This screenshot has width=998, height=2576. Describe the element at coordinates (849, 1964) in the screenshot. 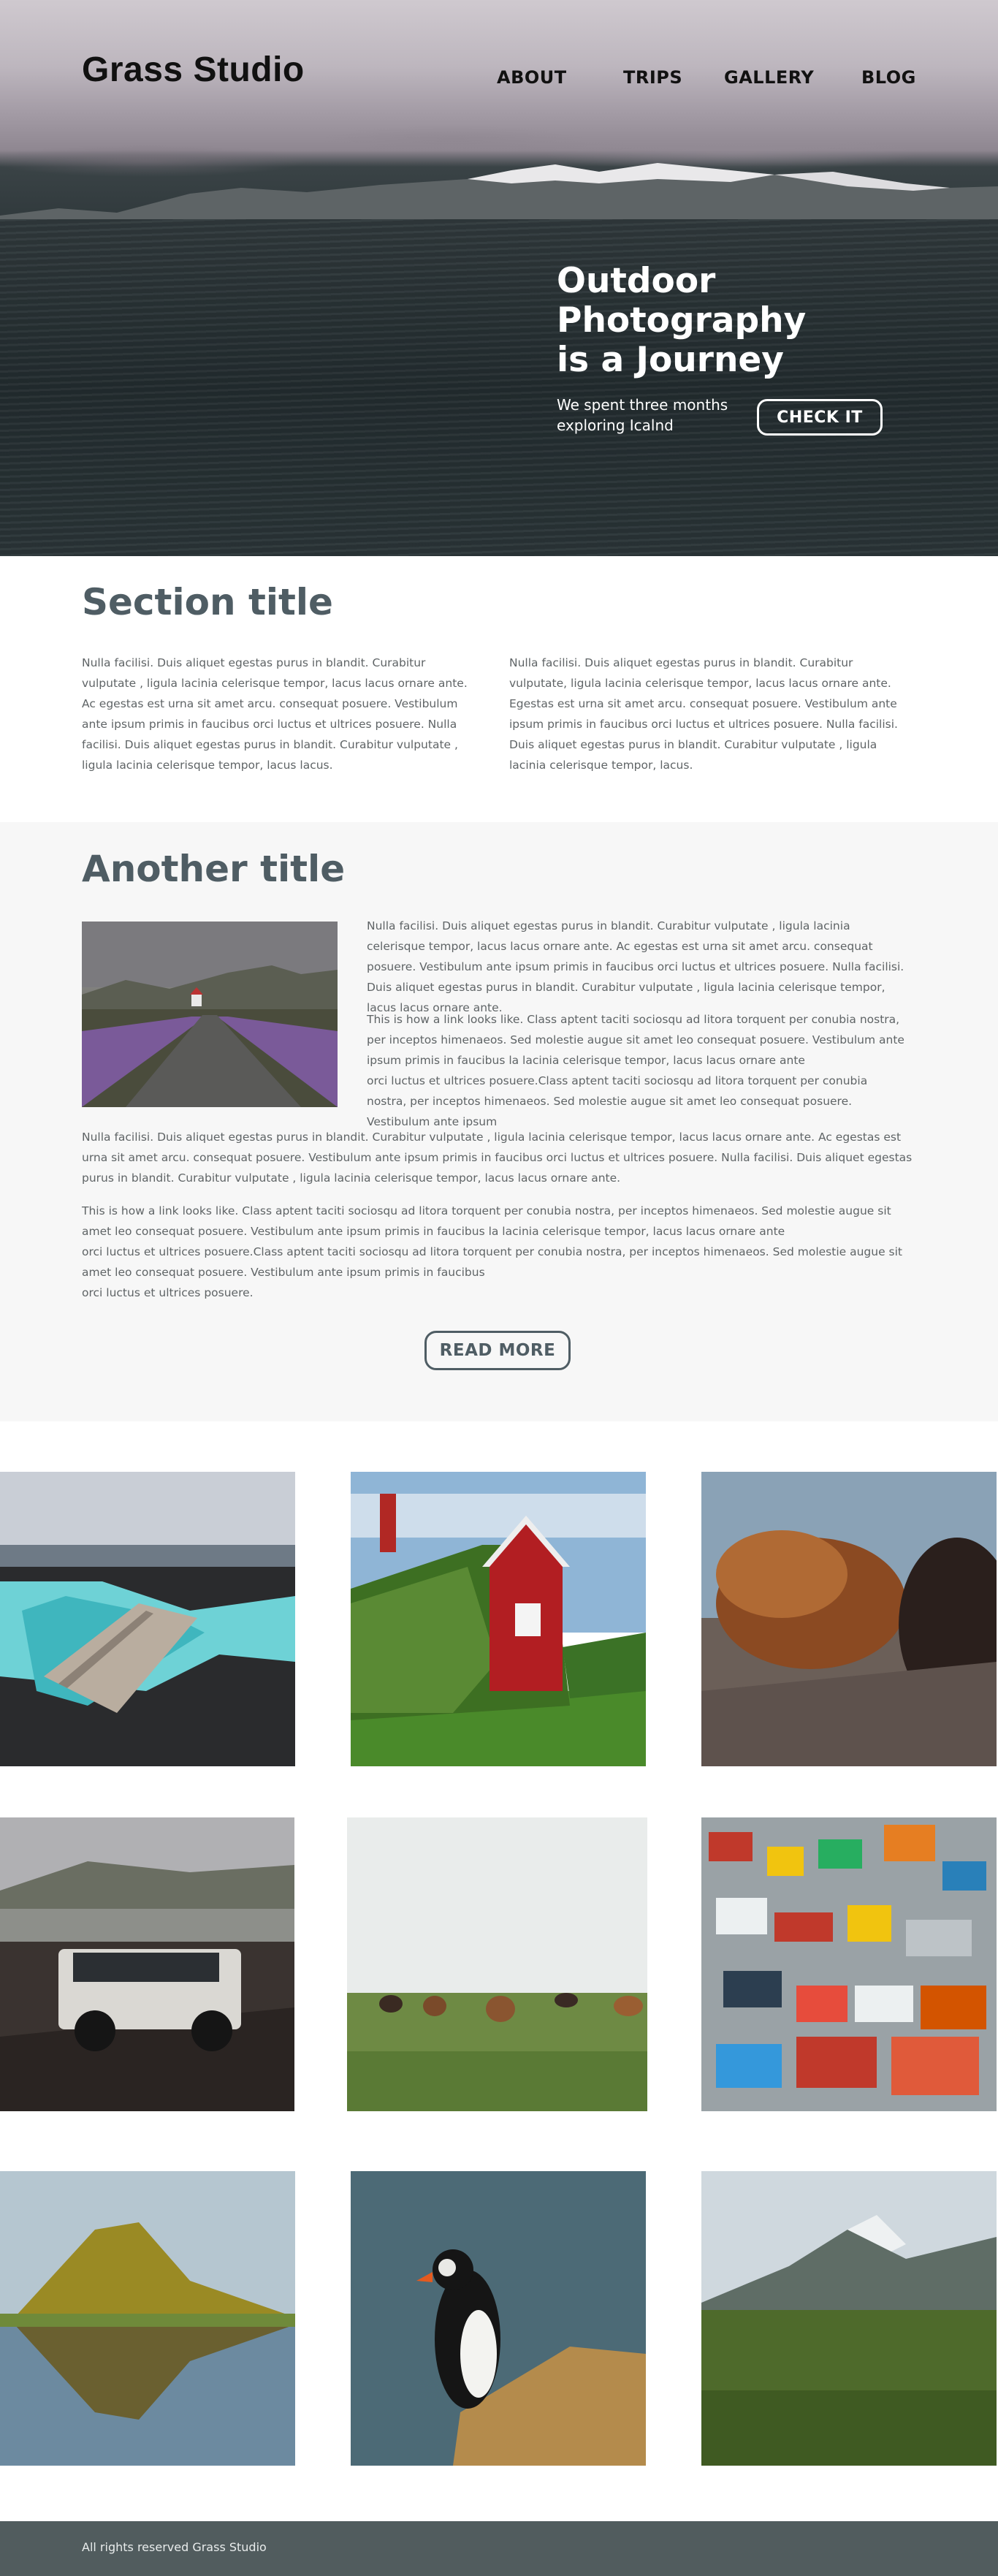

I see `gallery-image-colorful-town` at that location.